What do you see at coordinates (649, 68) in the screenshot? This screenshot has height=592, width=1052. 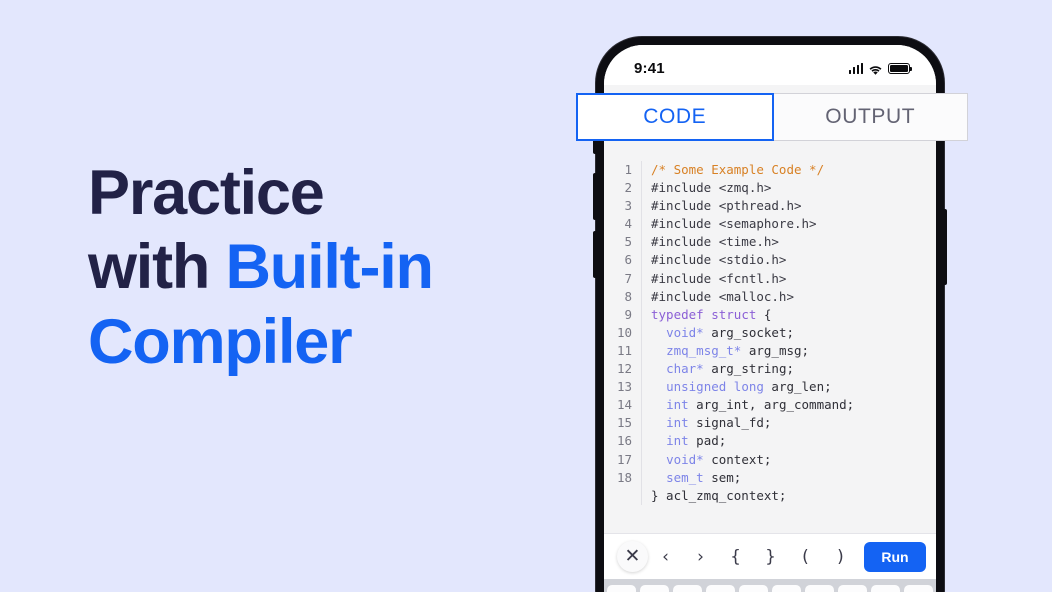 I see `status-bar-time: 9:41` at bounding box center [649, 68].